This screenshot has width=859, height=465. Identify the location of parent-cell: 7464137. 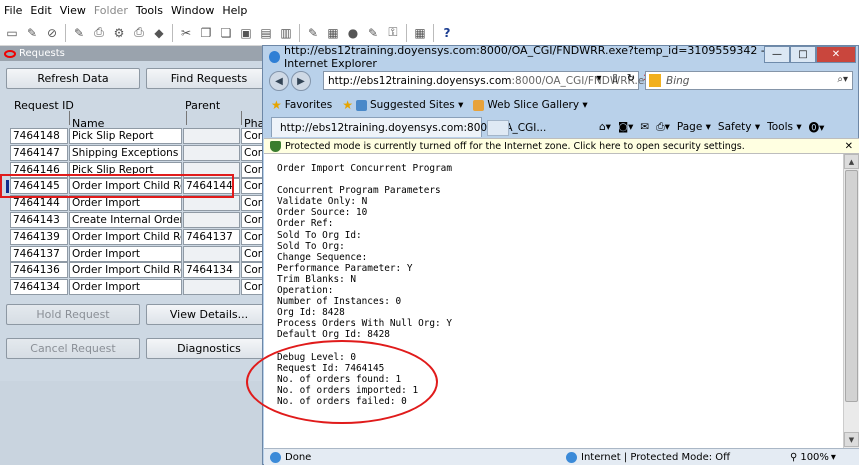
(211, 236).